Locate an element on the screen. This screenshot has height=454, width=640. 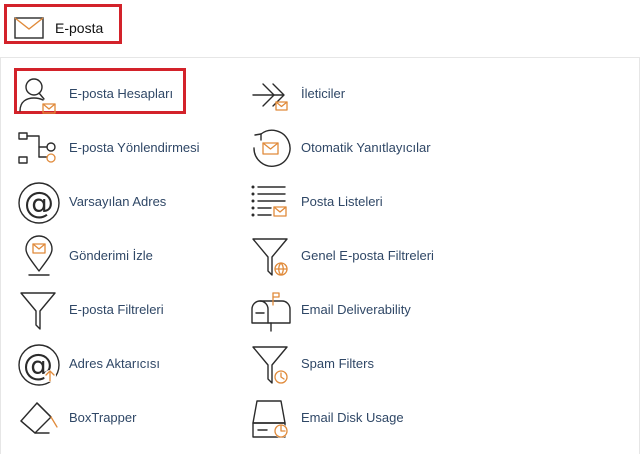
track-delivery-link: Gönderimi İzle is located at coordinates (127, 257).